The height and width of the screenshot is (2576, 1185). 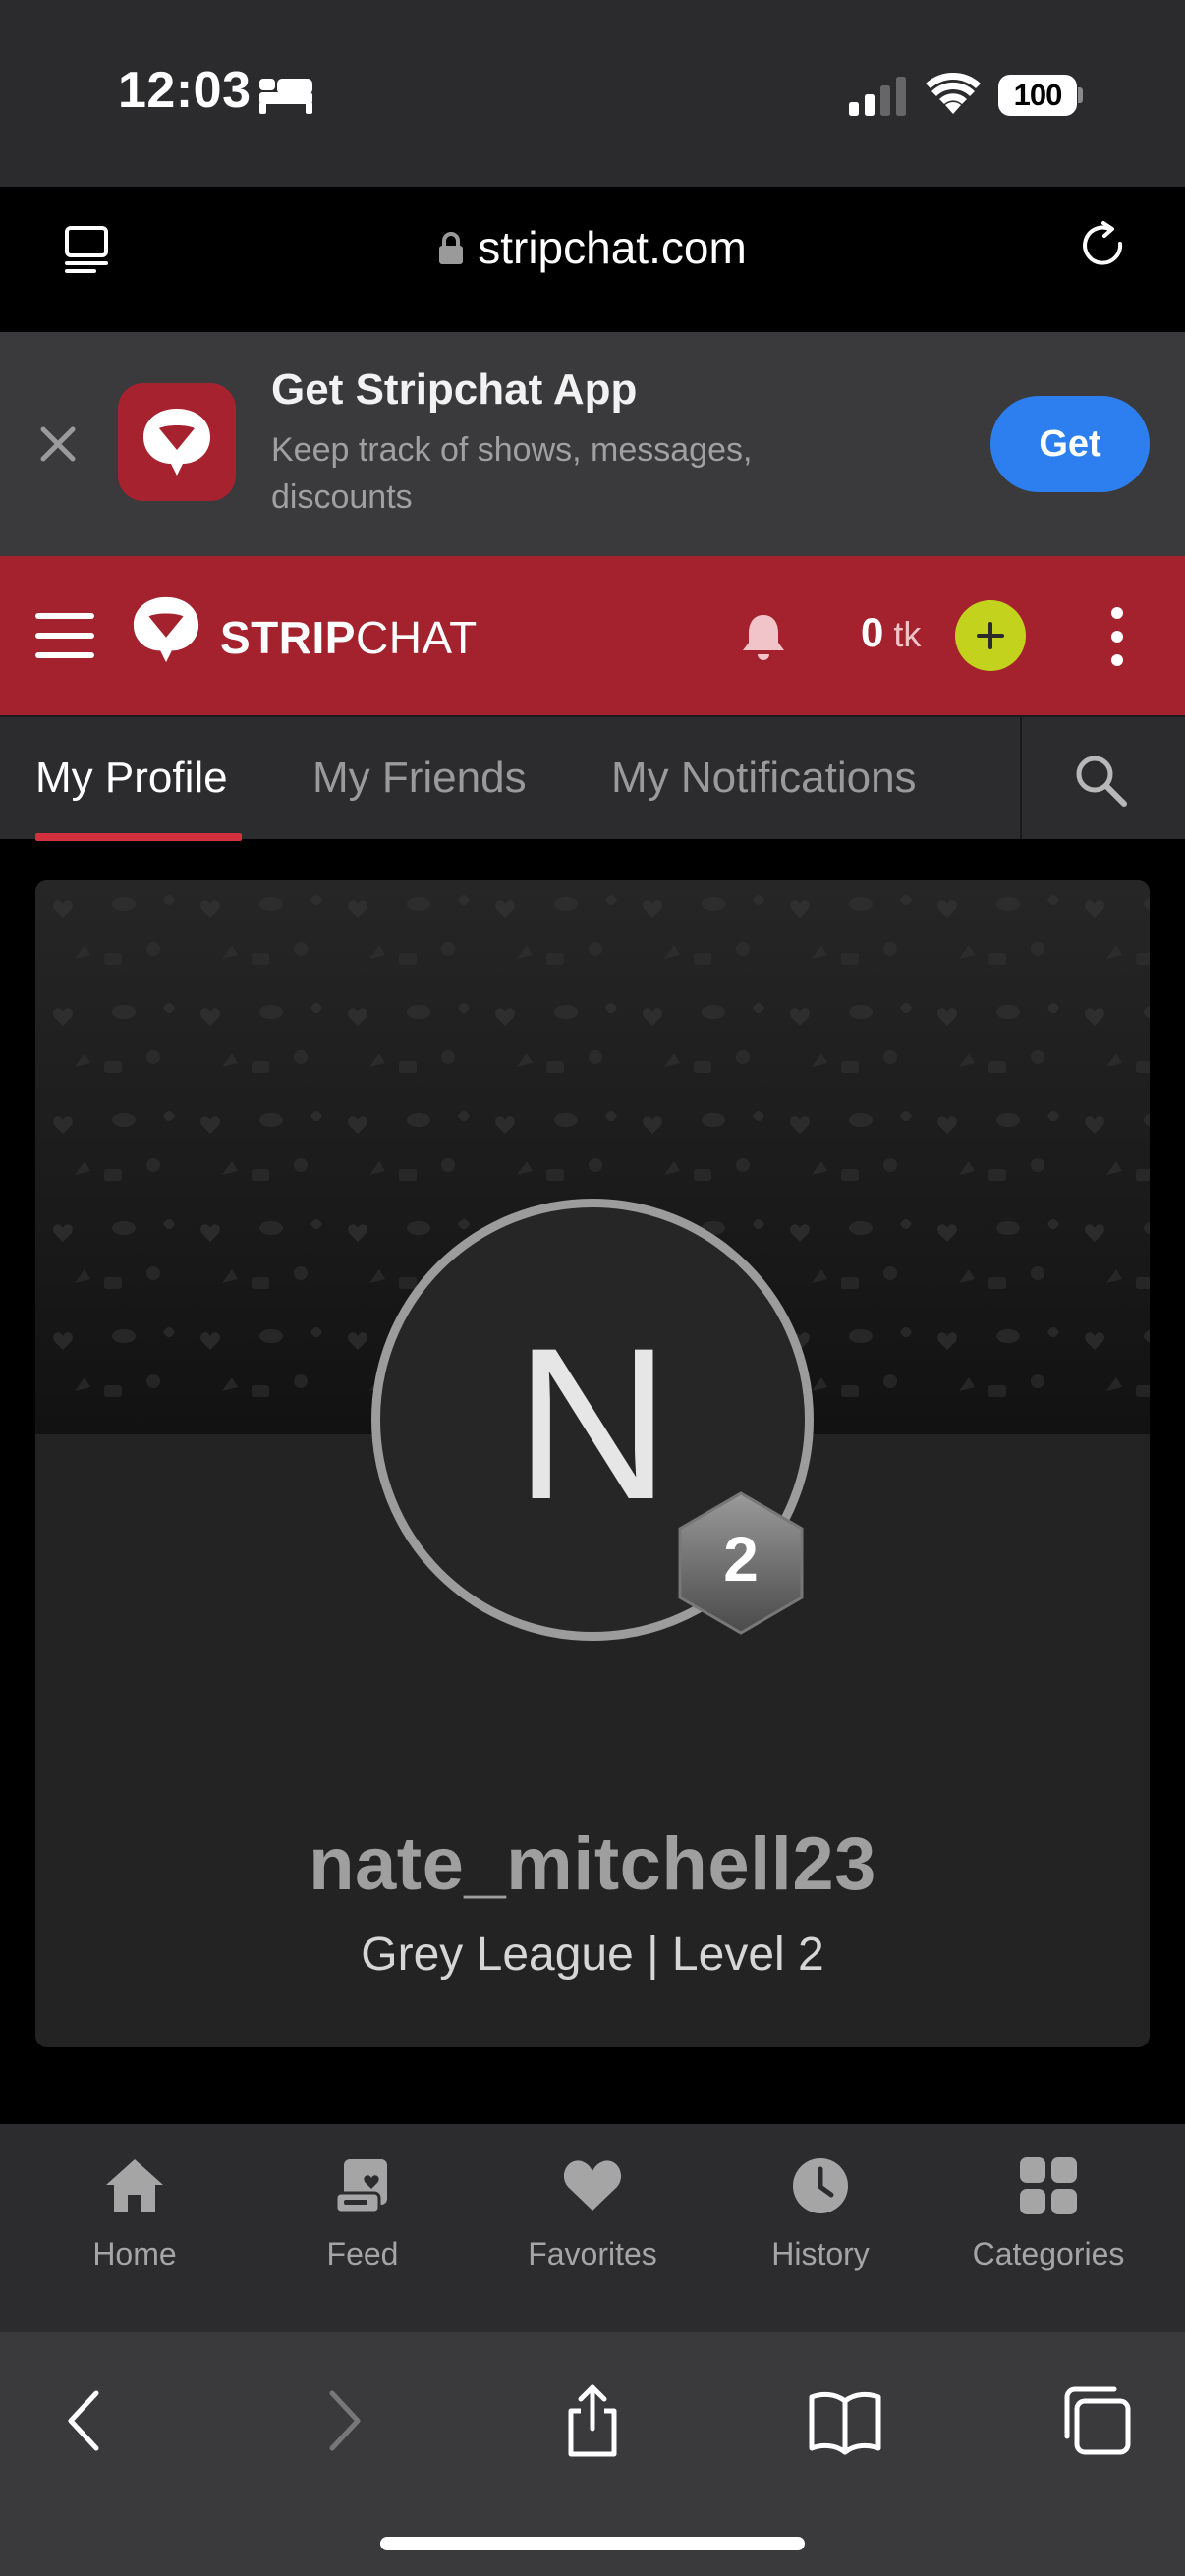 I want to click on hamburger-menu-icon, so click(x=65, y=635).